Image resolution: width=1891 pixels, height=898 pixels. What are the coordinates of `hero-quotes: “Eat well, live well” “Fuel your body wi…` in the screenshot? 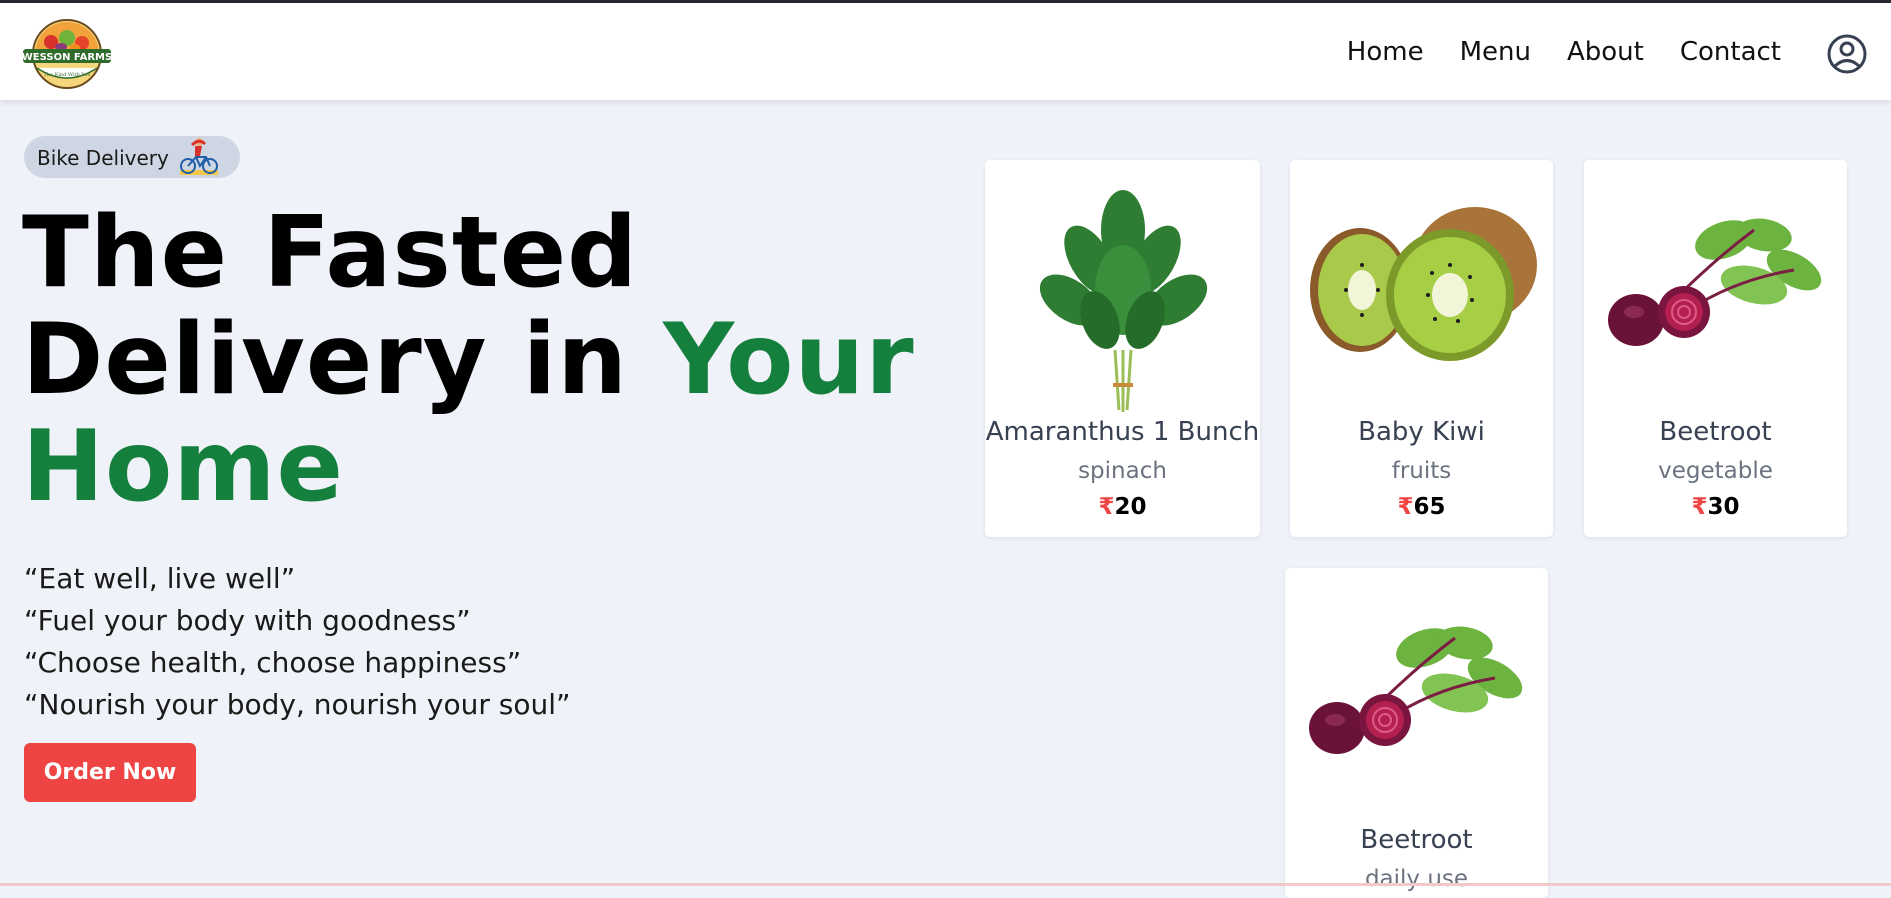 It's located at (297, 642).